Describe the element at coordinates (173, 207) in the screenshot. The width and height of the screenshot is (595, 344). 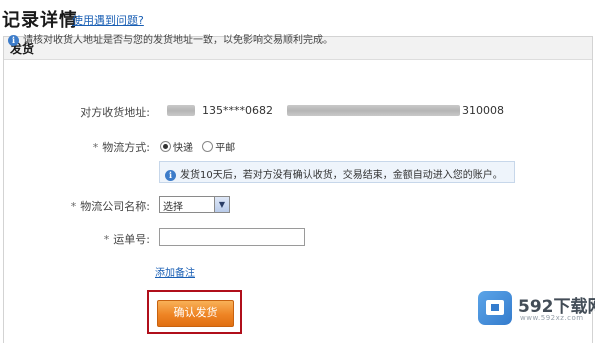
I see `company-select-value: 选择` at that location.